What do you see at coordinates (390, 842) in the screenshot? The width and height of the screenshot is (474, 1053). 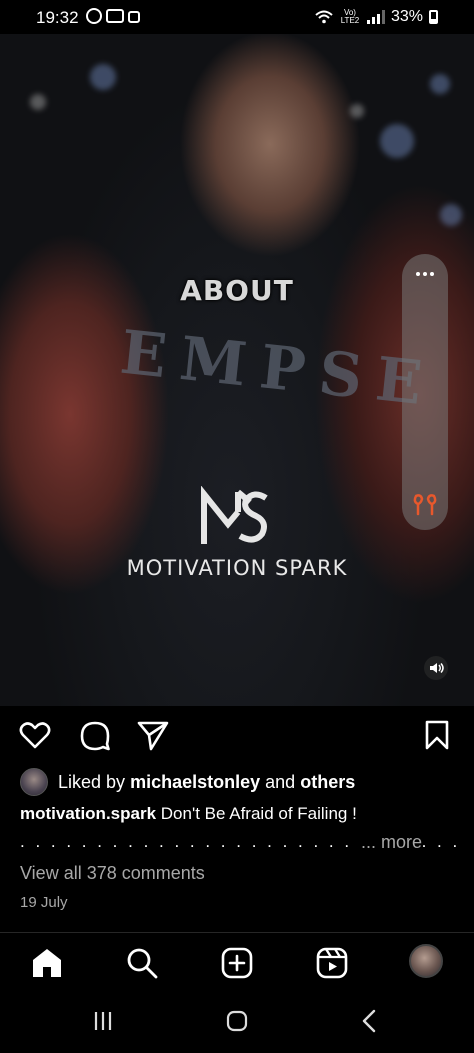 I see `more-link: ... more` at bounding box center [390, 842].